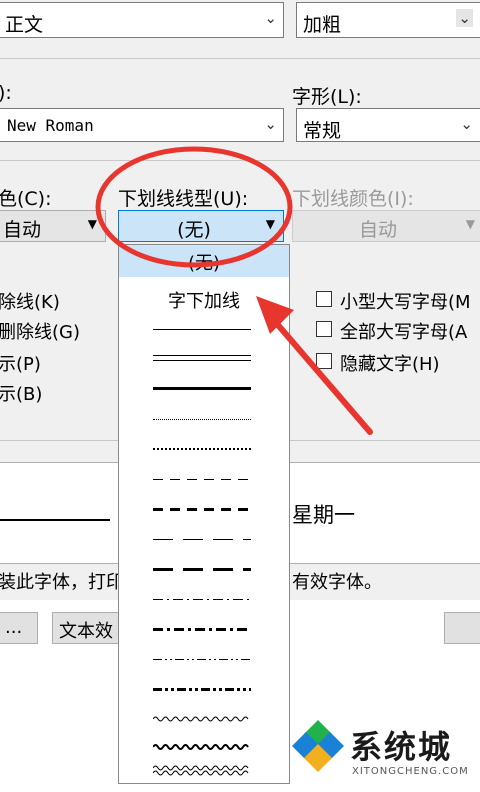  Describe the element at coordinates (194, 207) in the screenshot. I see `annotation-ellipse` at that location.